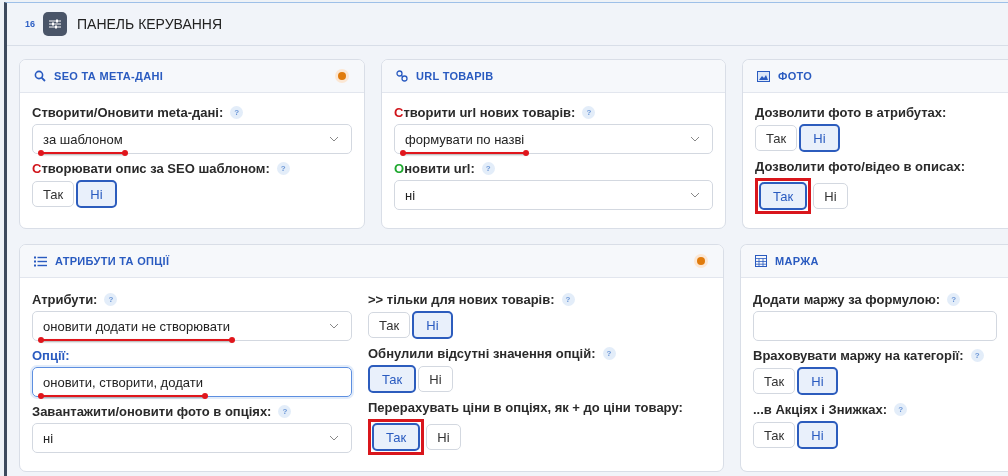  Describe the element at coordinates (485, 112) in the screenshot. I see `field-label: Створити url нових товарів:` at that location.